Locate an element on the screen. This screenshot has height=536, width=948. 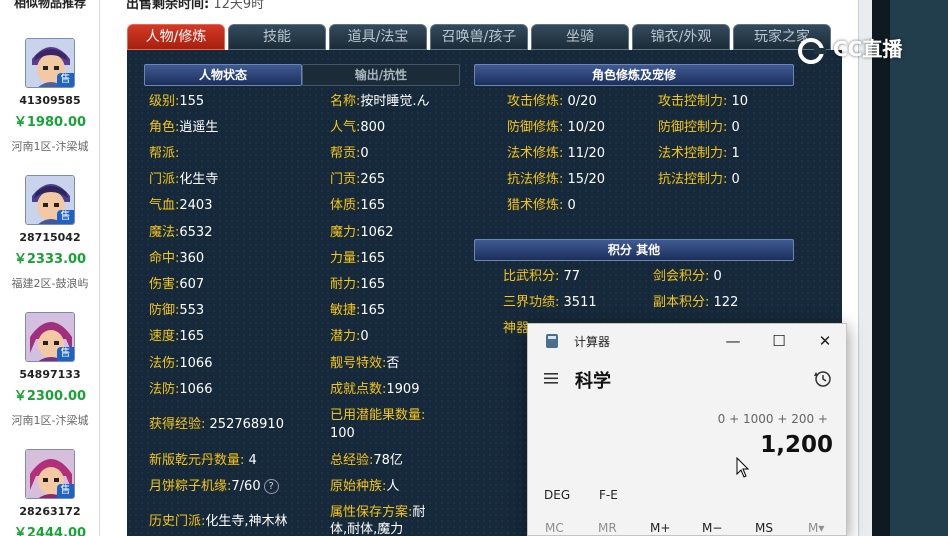
sale-remaining-time: 出售剩余时间: 12天9时 is located at coordinates (195, 6).